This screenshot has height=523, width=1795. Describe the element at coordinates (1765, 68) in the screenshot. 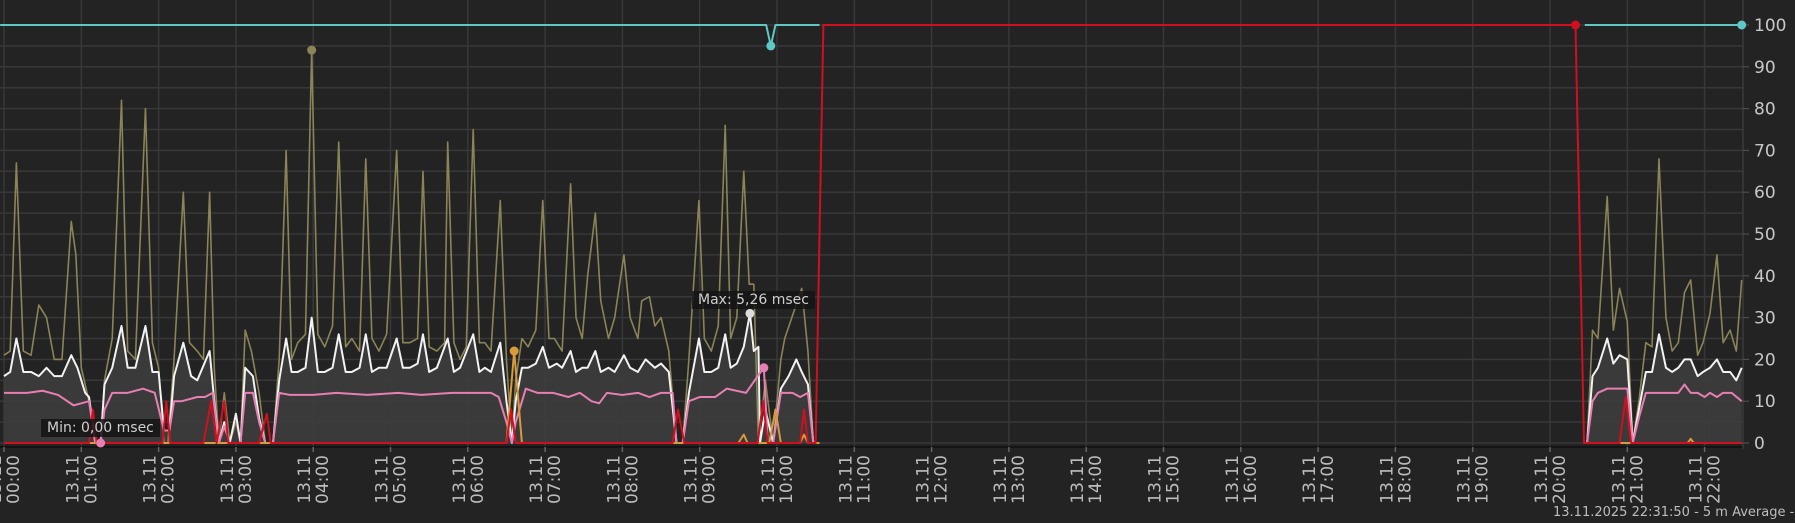

I see `y-tick-label: 90` at that location.